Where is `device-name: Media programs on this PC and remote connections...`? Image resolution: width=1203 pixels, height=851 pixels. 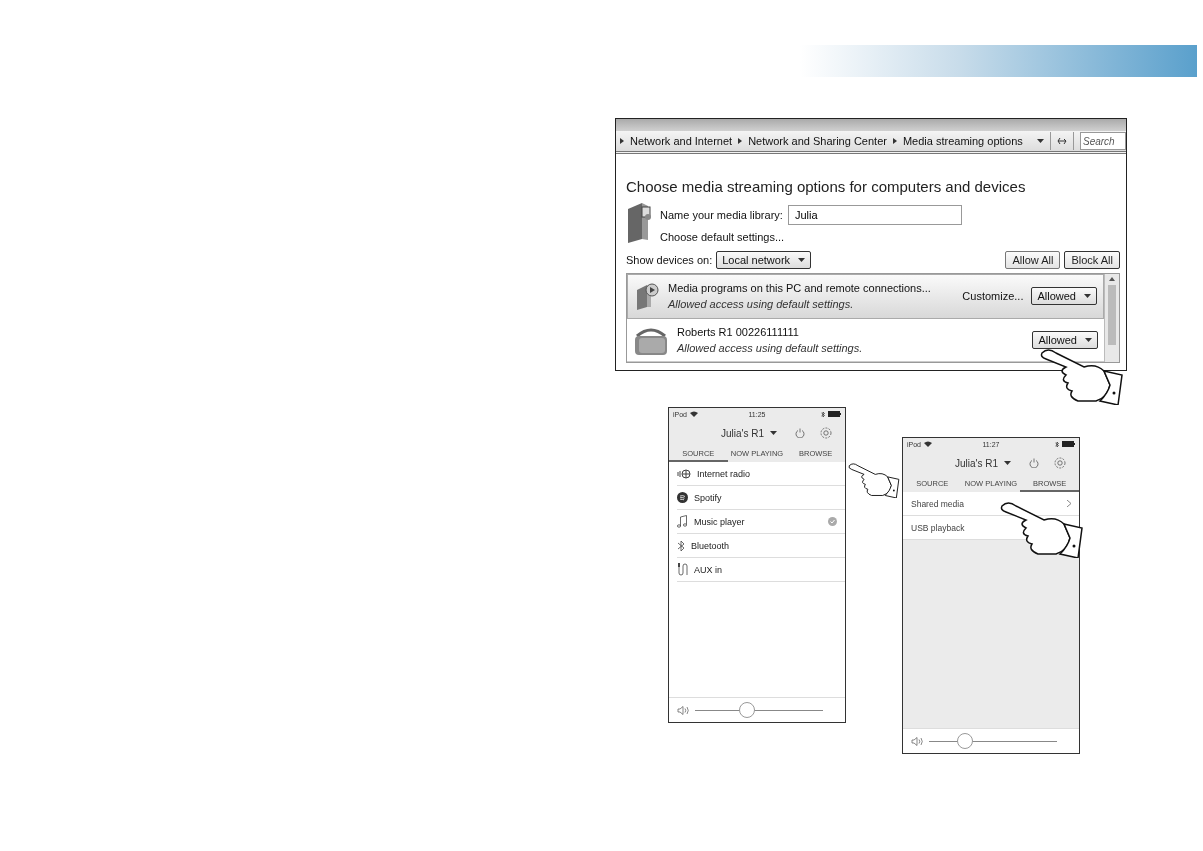
device-name: Media programs on this PC and remote connections... is located at coordinates (800, 288).